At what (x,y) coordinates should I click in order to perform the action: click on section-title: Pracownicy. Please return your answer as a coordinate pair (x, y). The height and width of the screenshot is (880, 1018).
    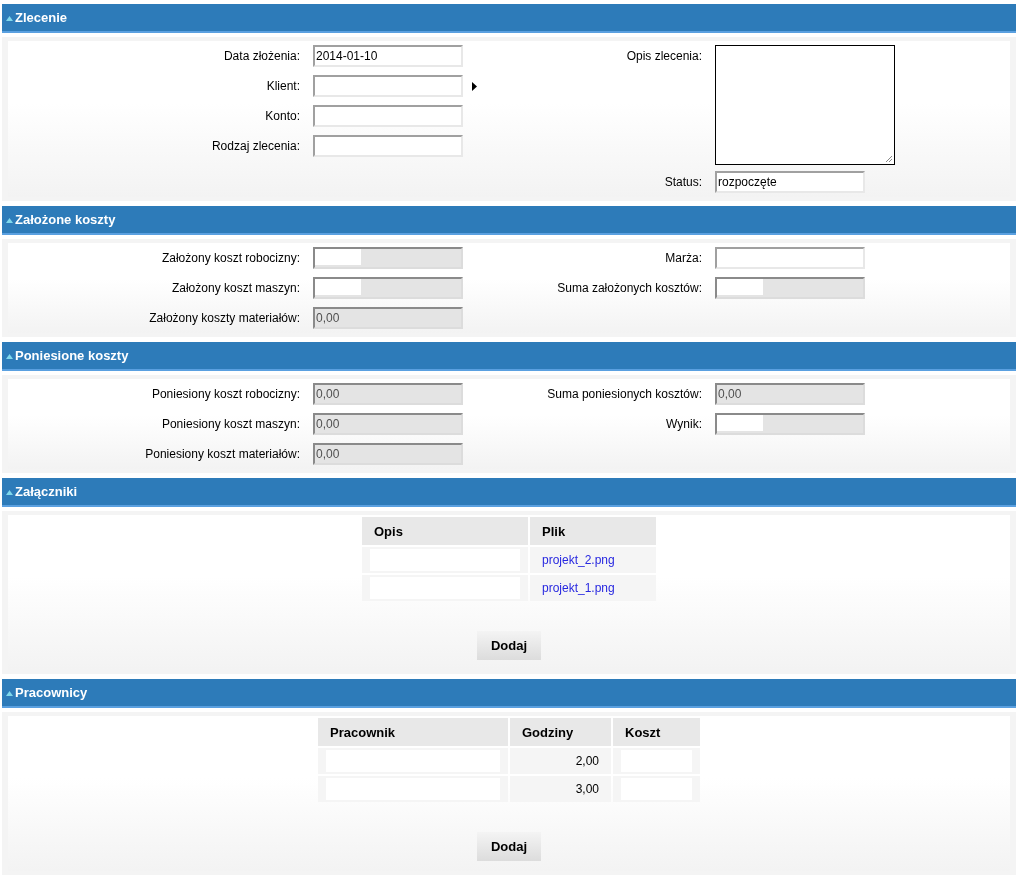
    Looking at the image, I should click on (51, 692).